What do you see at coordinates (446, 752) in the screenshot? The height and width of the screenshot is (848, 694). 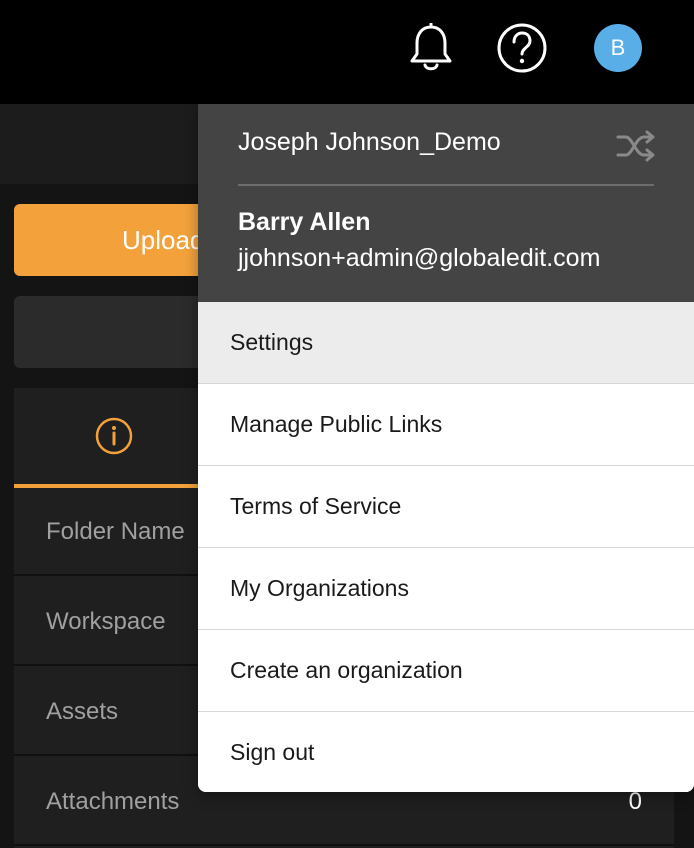 I see `menu-item-sign-out: Sign out` at bounding box center [446, 752].